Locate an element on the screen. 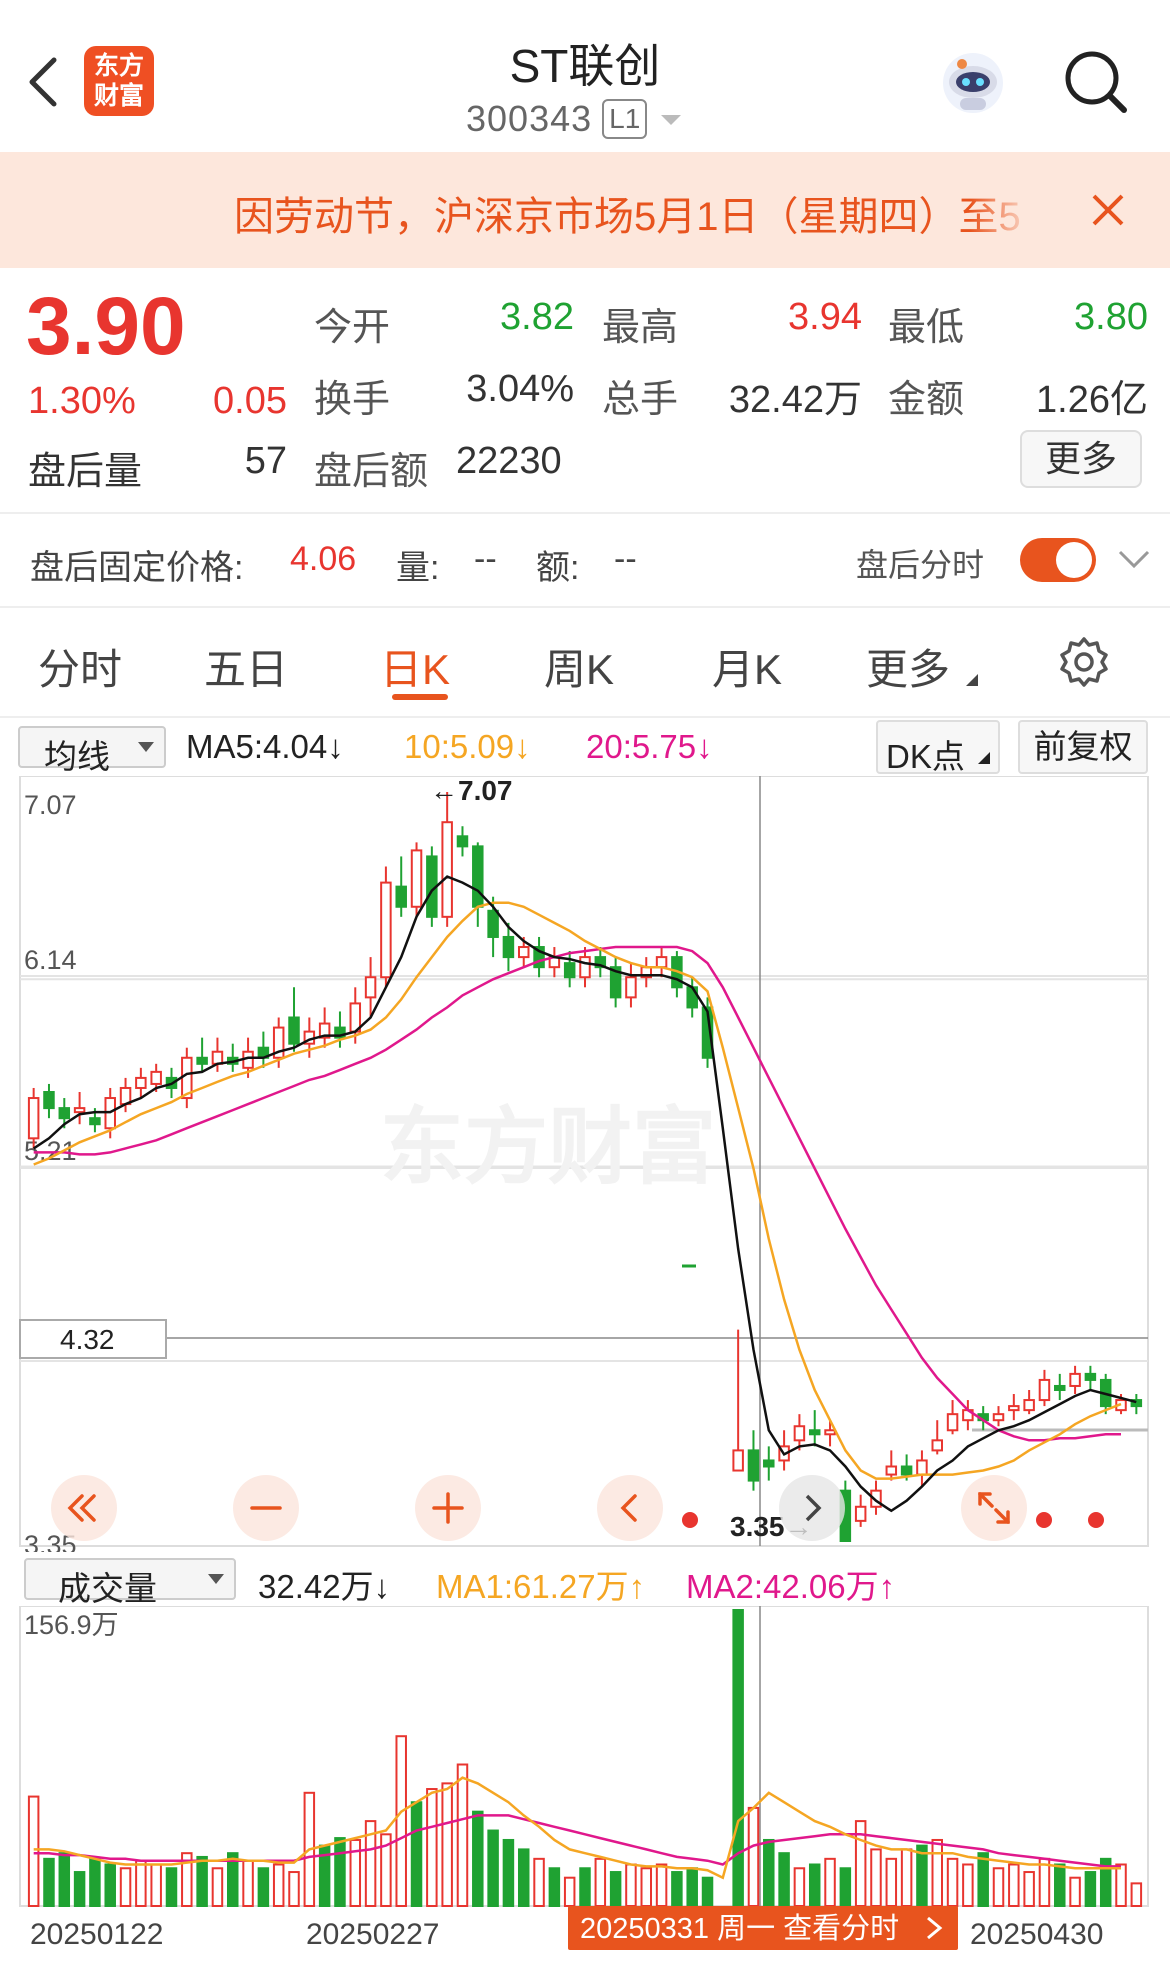 The height and width of the screenshot is (1974, 1170). dropdown-icon is located at coordinates (671, 119).